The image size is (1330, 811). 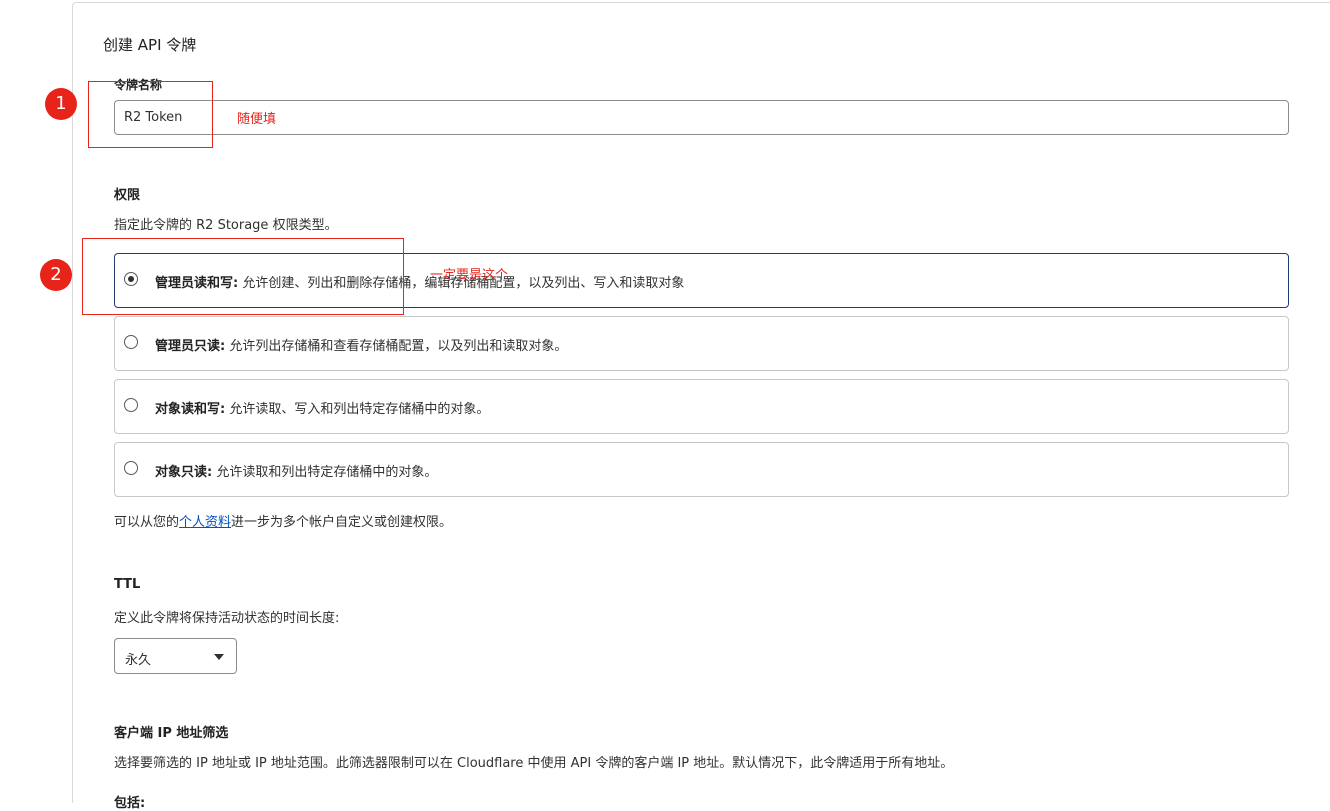 What do you see at coordinates (296, 472) in the screenshot?
I see `option-text: 对象只读: 允许读取和列出特定存储桶中的对象。` at bounding box center [296, 472].